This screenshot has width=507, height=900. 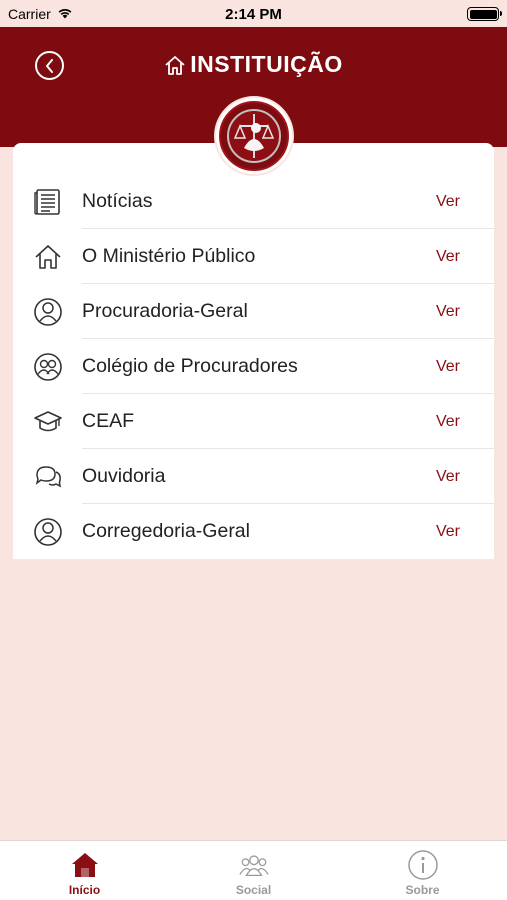 I want to click on tab-inicio: Início, so click(x=84, y=870).